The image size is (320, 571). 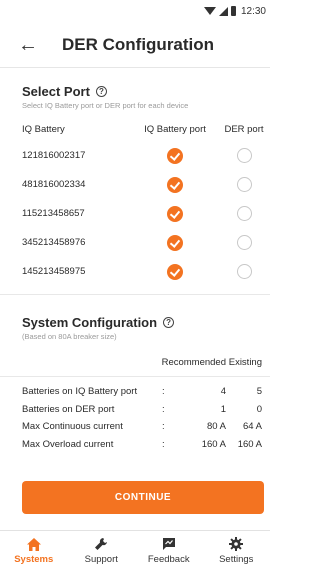 I want to click on table-divider, so click(x=135, y=376).